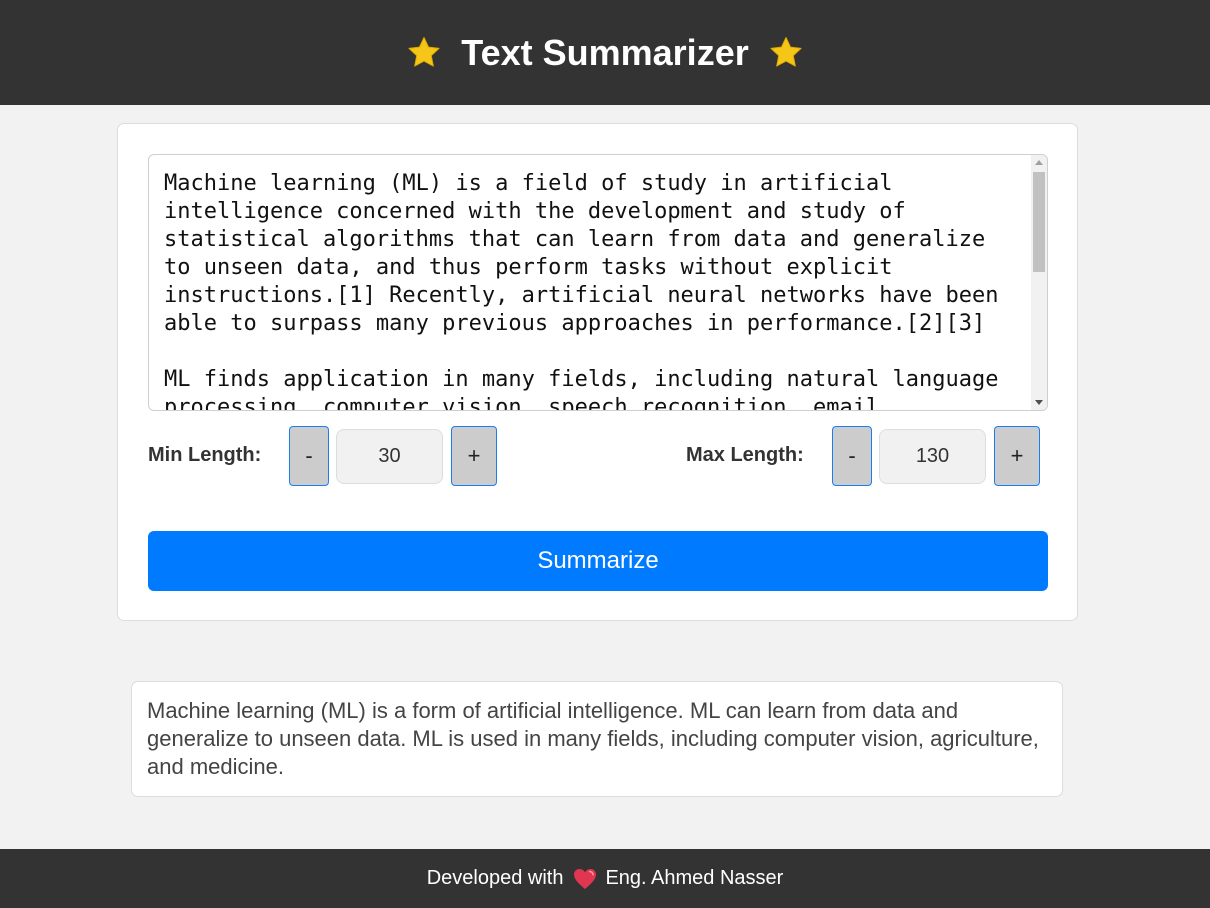  Describe the element at coordinates (932, 456) in the screenshot. I see `max-length-input: 130` at that location.